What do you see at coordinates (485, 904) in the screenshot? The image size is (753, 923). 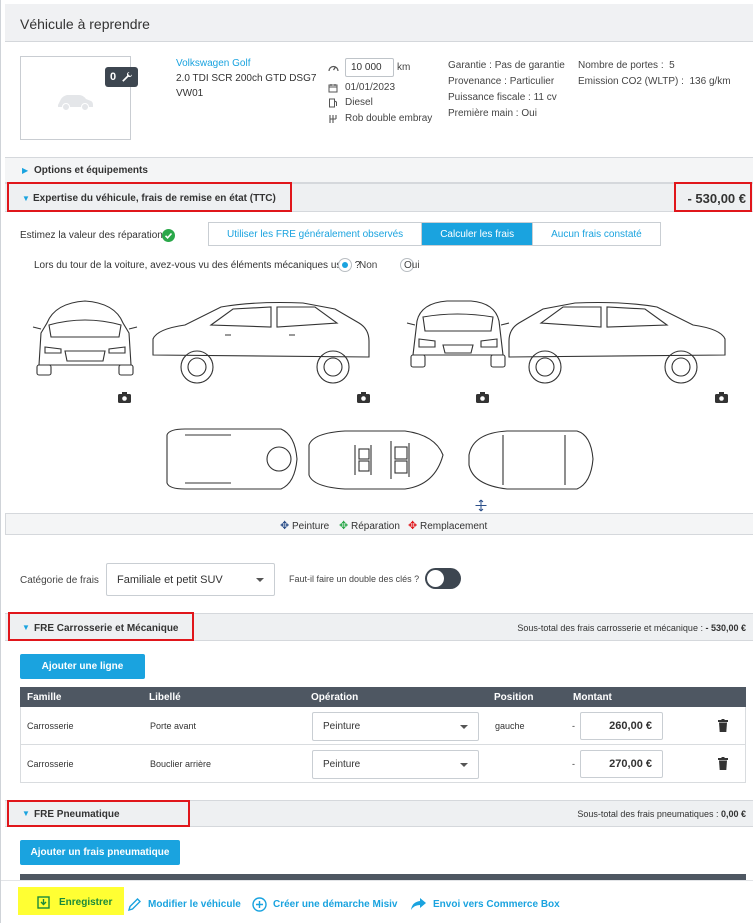 I see `send-commerce-box-button: Envoi vers Commerce Box` at bounding box center [485, 904].